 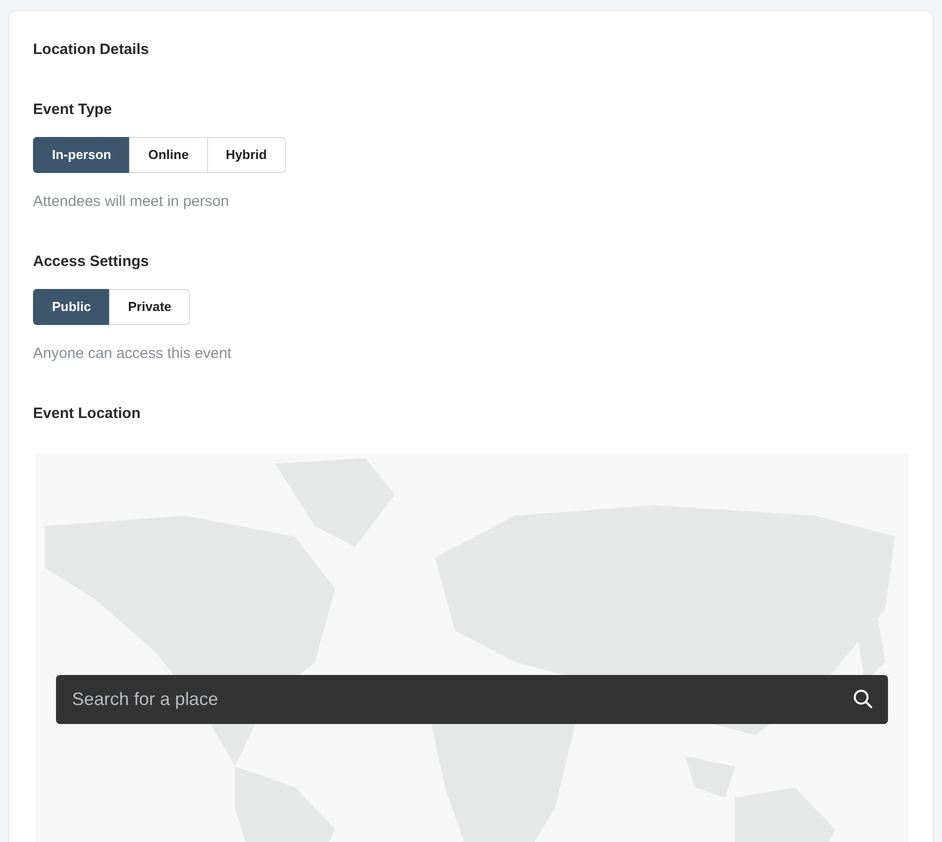 I want to click on hint-text: Attendees will meet in person, so click(x=131, y=202).